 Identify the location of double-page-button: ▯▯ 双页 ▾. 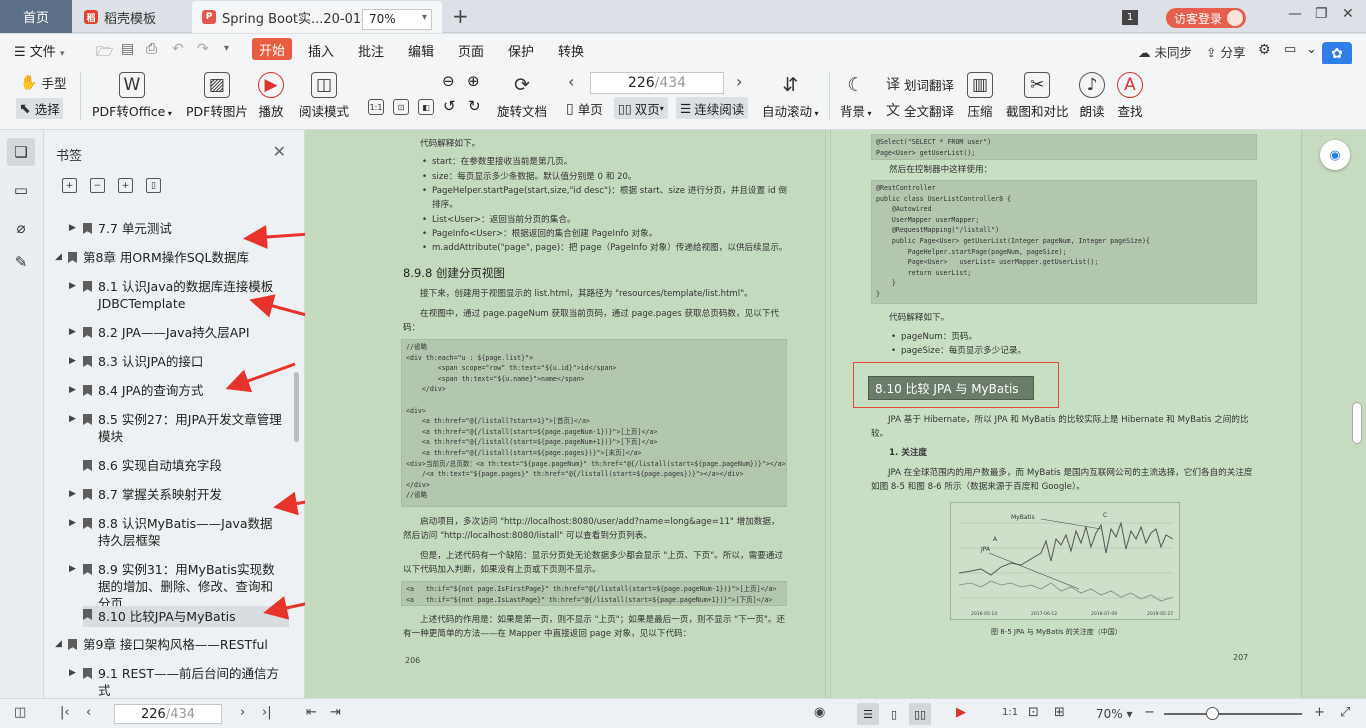
(641, 108).